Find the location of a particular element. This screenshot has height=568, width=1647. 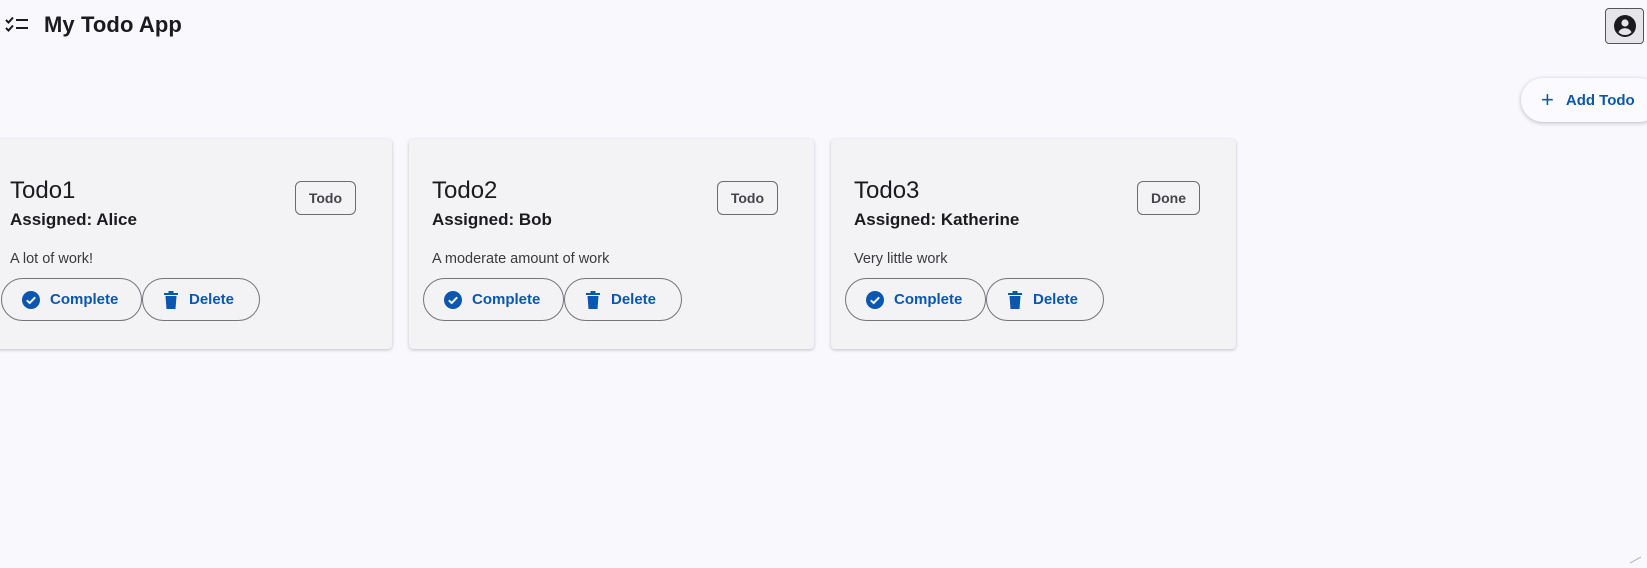

todo-assignee: Assigned: Katherine is located at coordinates (937, 219).